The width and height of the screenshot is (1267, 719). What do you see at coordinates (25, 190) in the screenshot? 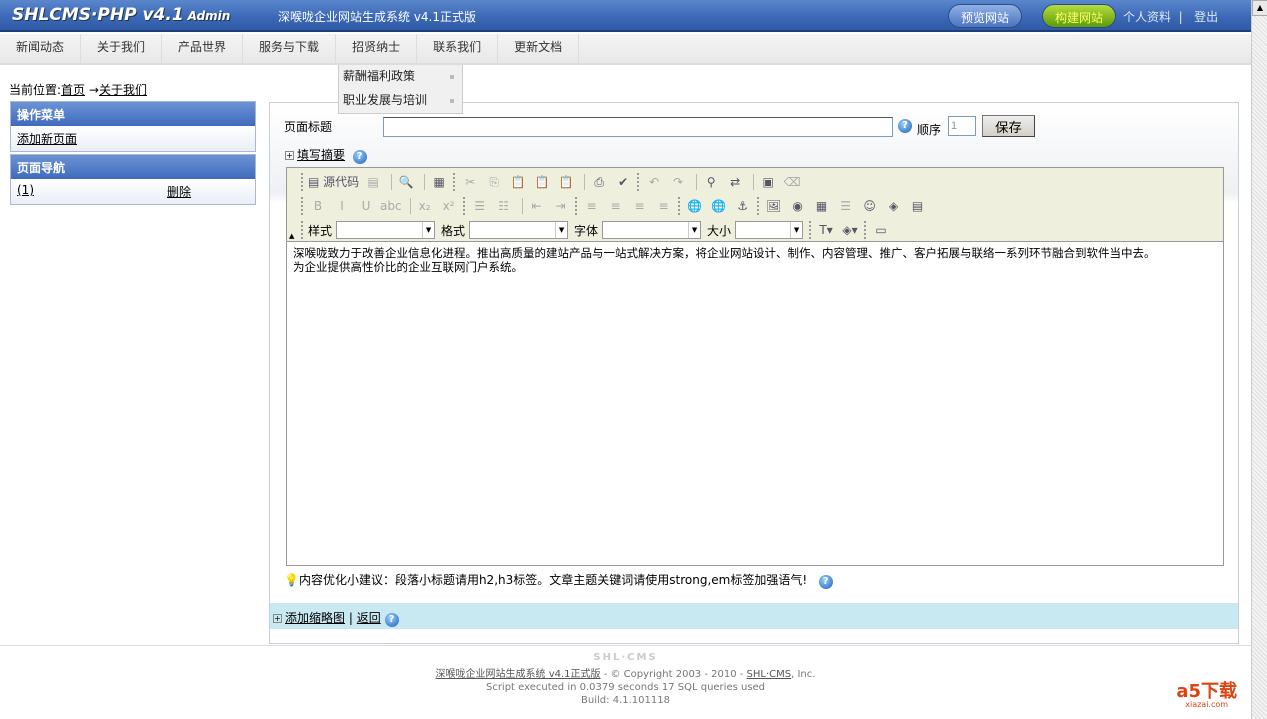
I see `page-item-link: (1)` at bounding box center [25, 190].